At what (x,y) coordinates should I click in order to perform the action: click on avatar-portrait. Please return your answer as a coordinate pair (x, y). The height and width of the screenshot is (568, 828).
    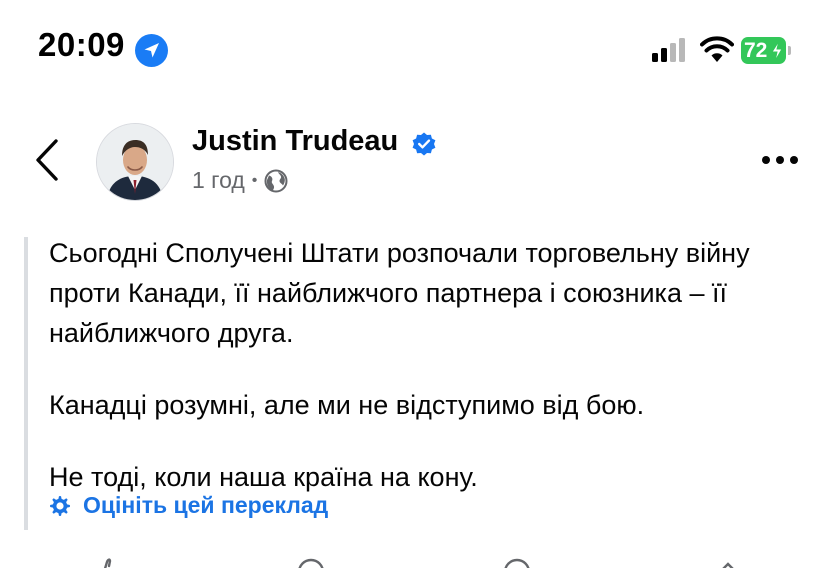
    Looking at the image, I should click on (135, 162).